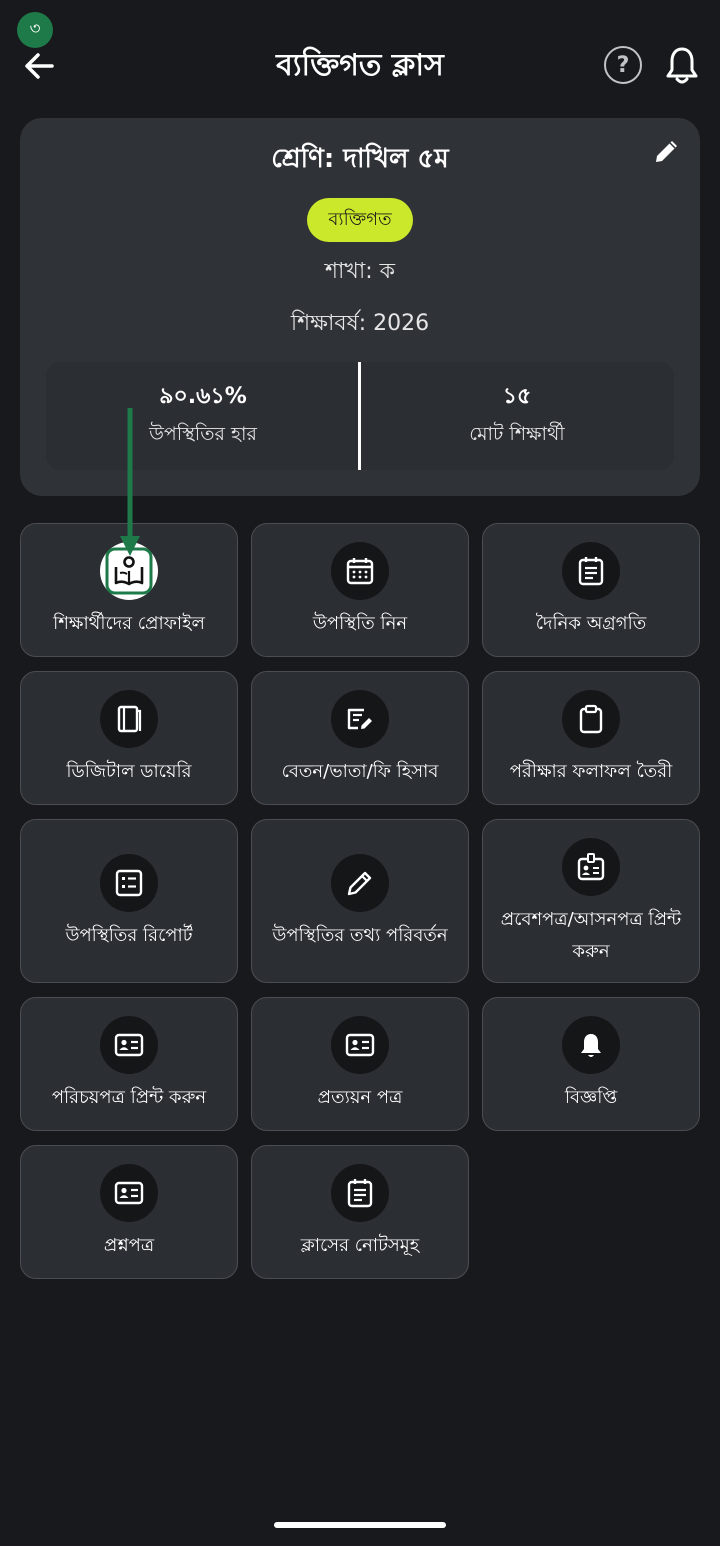 The image size is (720, 1546). Describe the element at coordinates (130, 482) in the screenshot. I see `annotation-arrow` at that location.